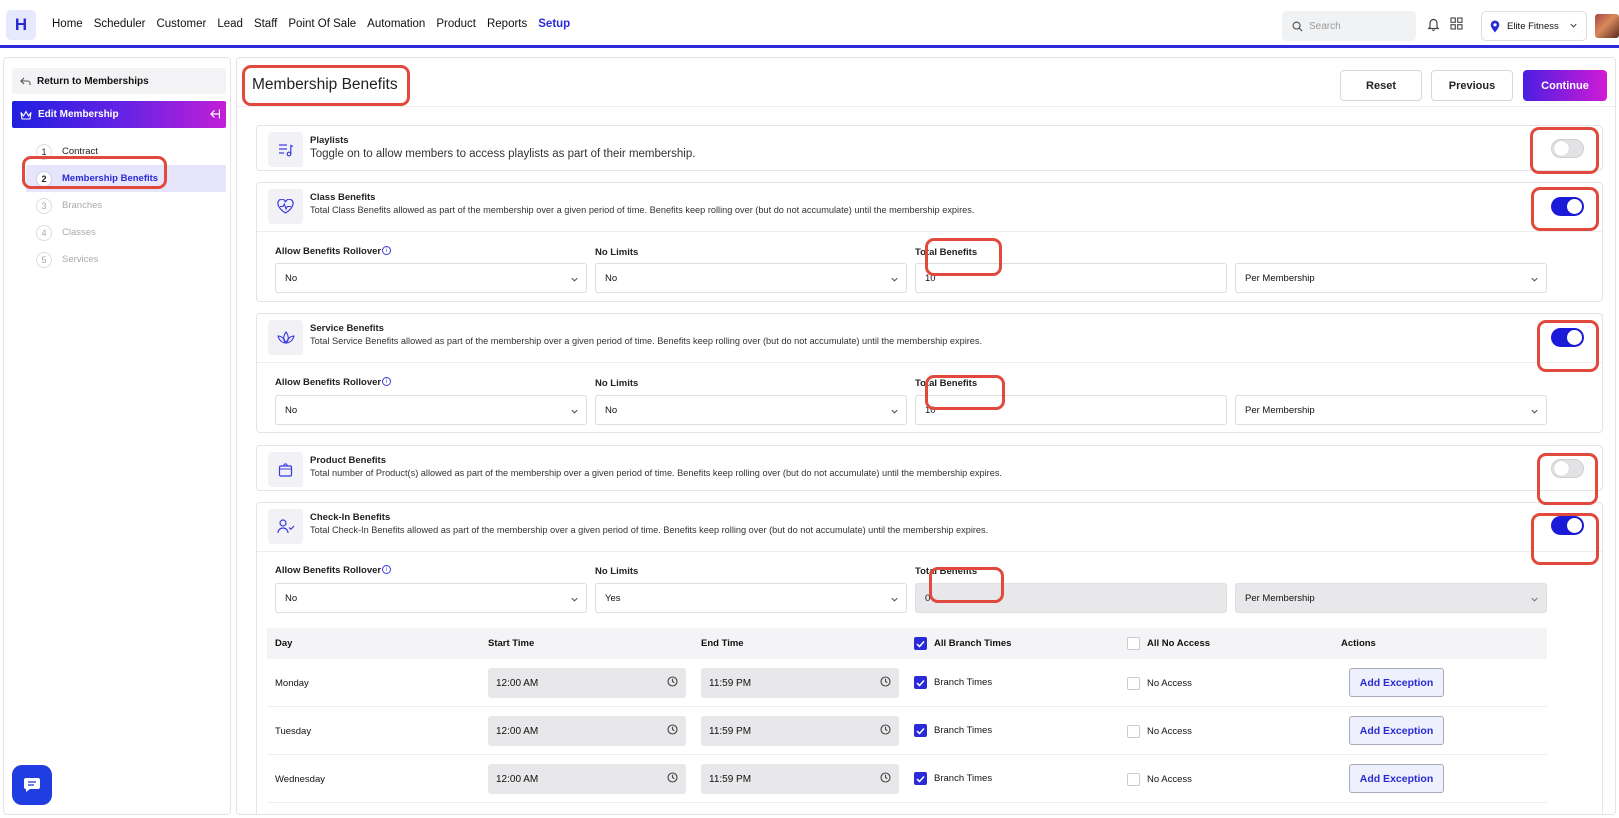  I want to click on class-rollover-select: No, so click(431, 278).